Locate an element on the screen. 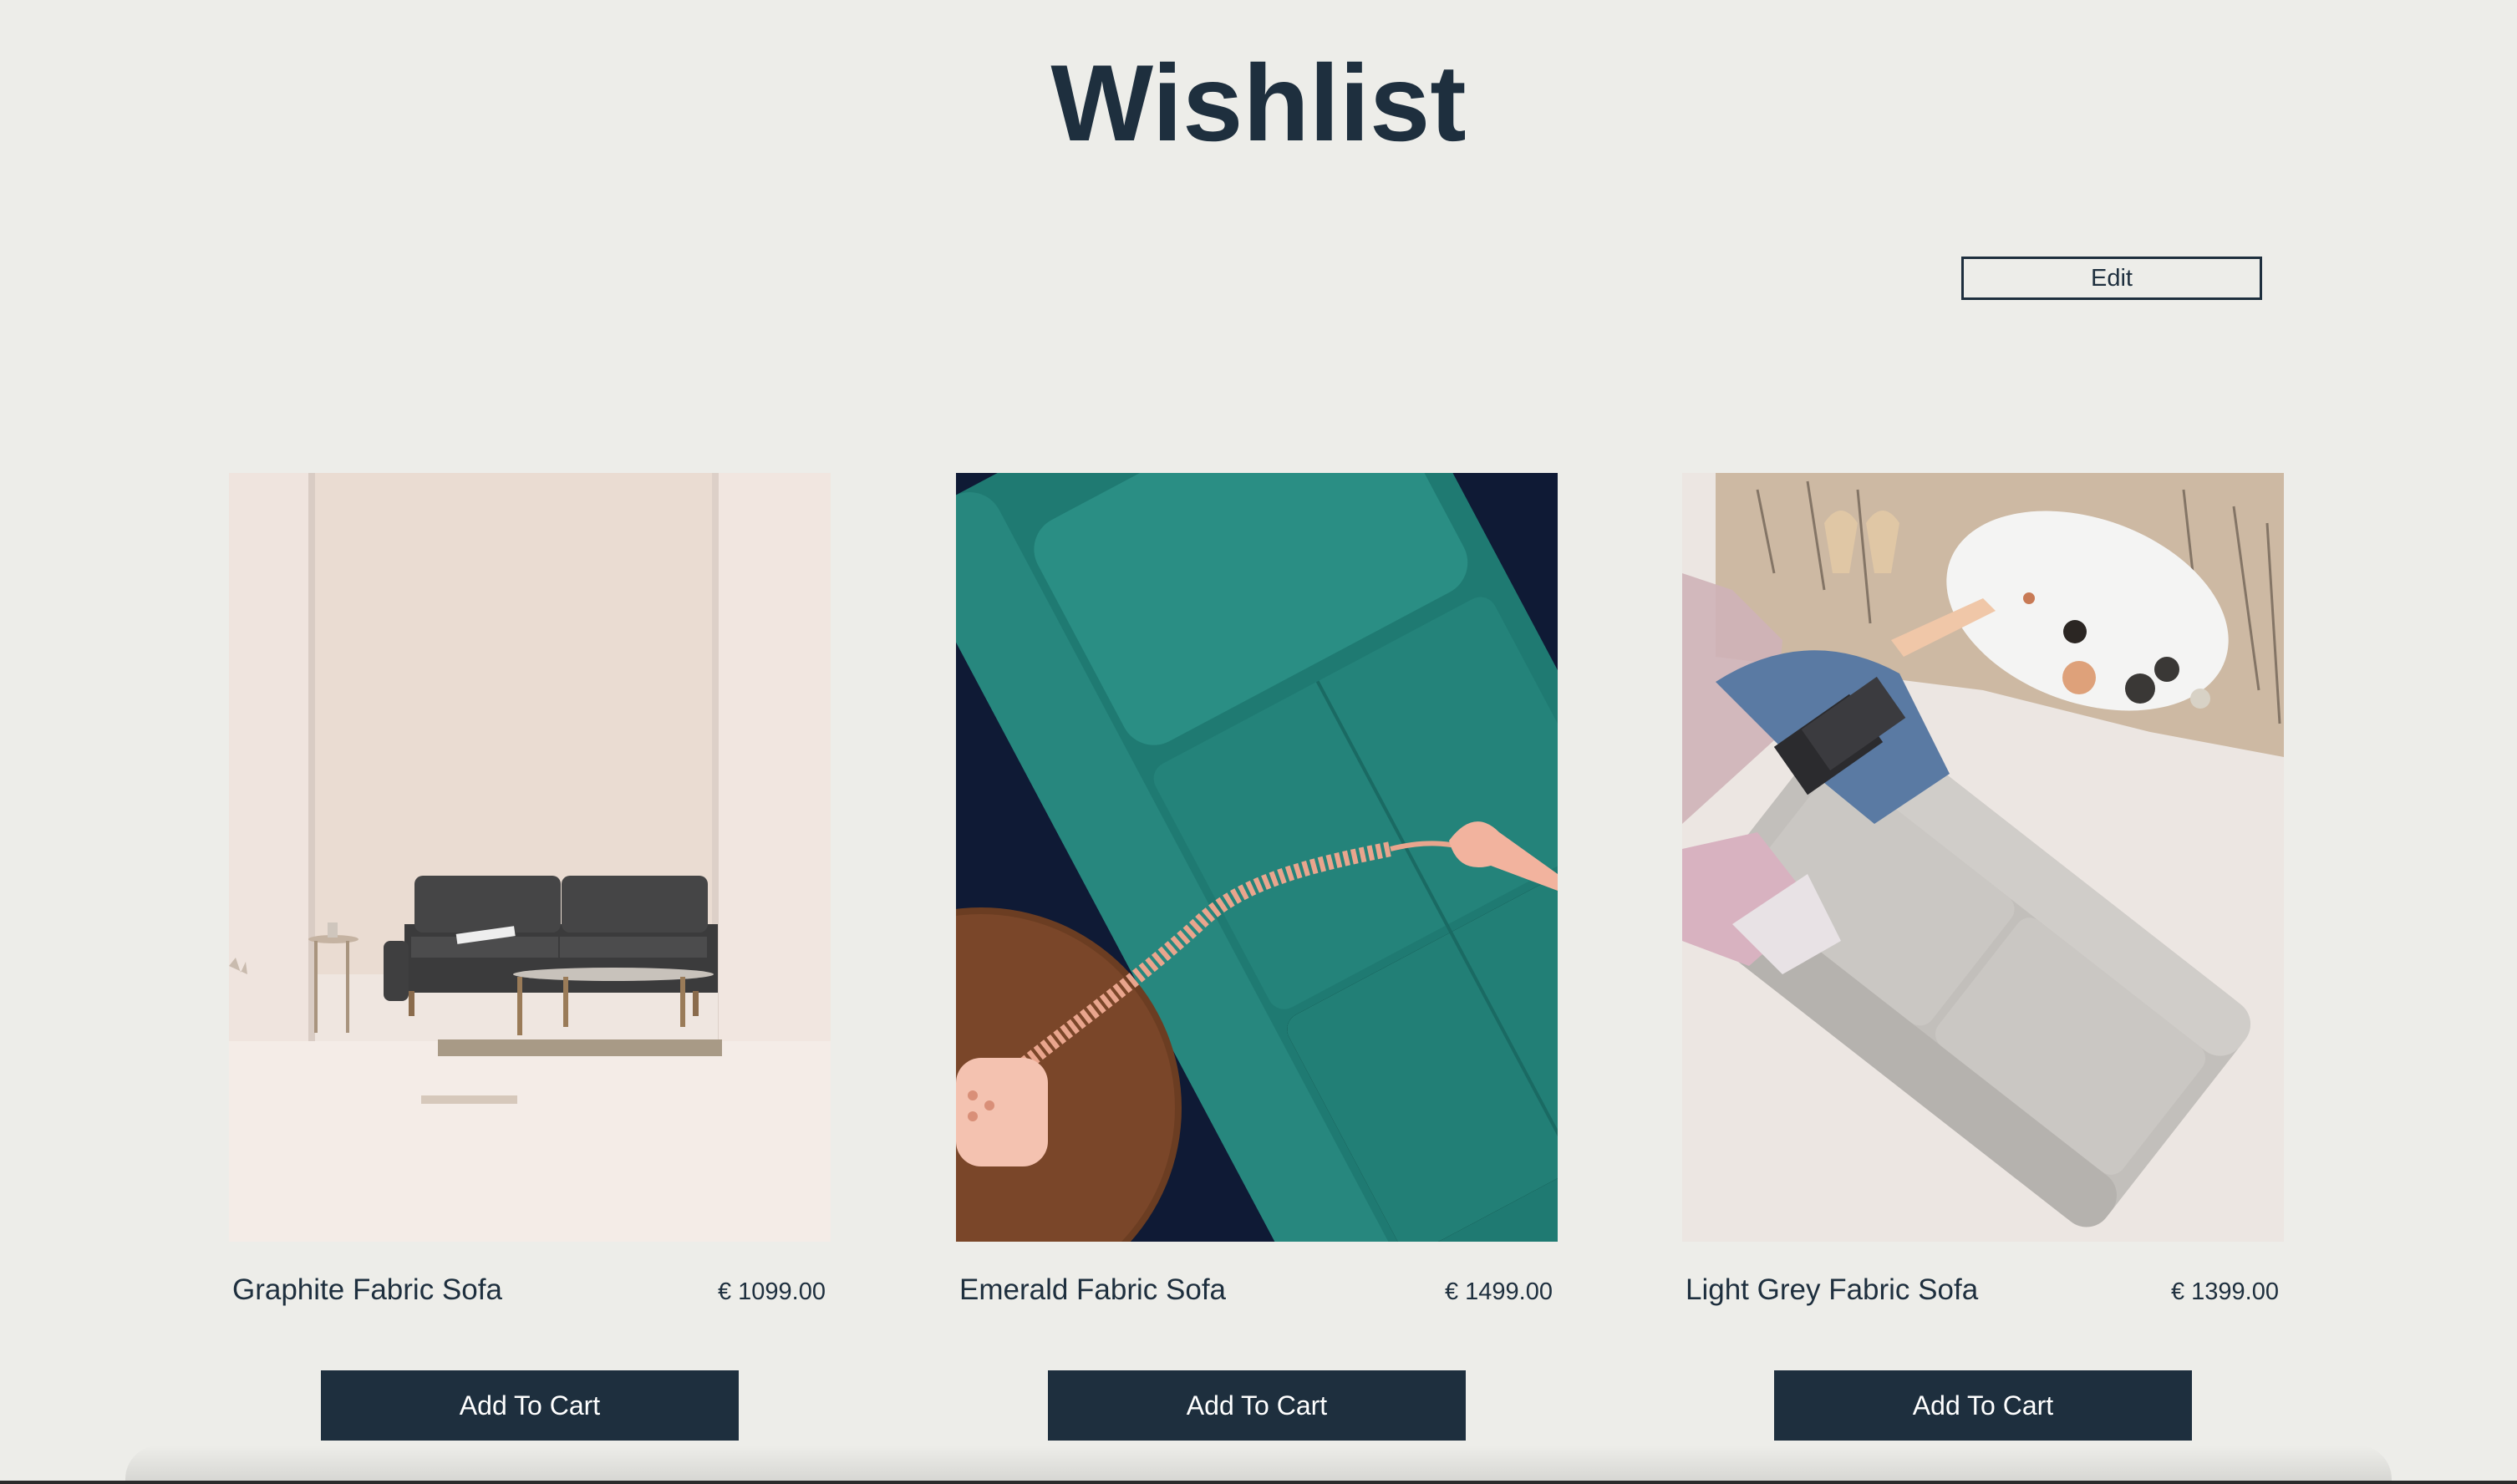 The height and width of the screenshot is (1484, 2517). product-name: Light Grey Fabric Sofa is located at coordinates (1832, 1290).